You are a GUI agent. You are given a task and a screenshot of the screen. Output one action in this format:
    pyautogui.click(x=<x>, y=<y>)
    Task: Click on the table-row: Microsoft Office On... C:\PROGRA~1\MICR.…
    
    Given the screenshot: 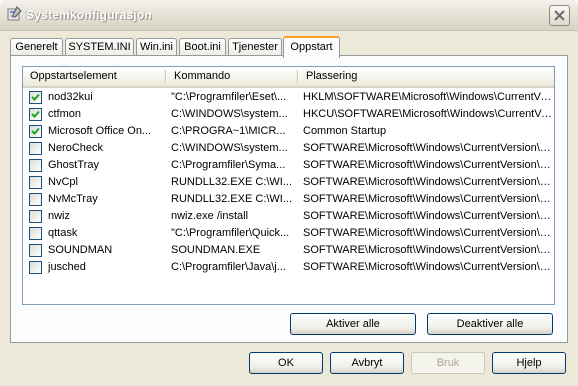 What is the action you would take?
    pyautogui.click(x=288, y=131)
    